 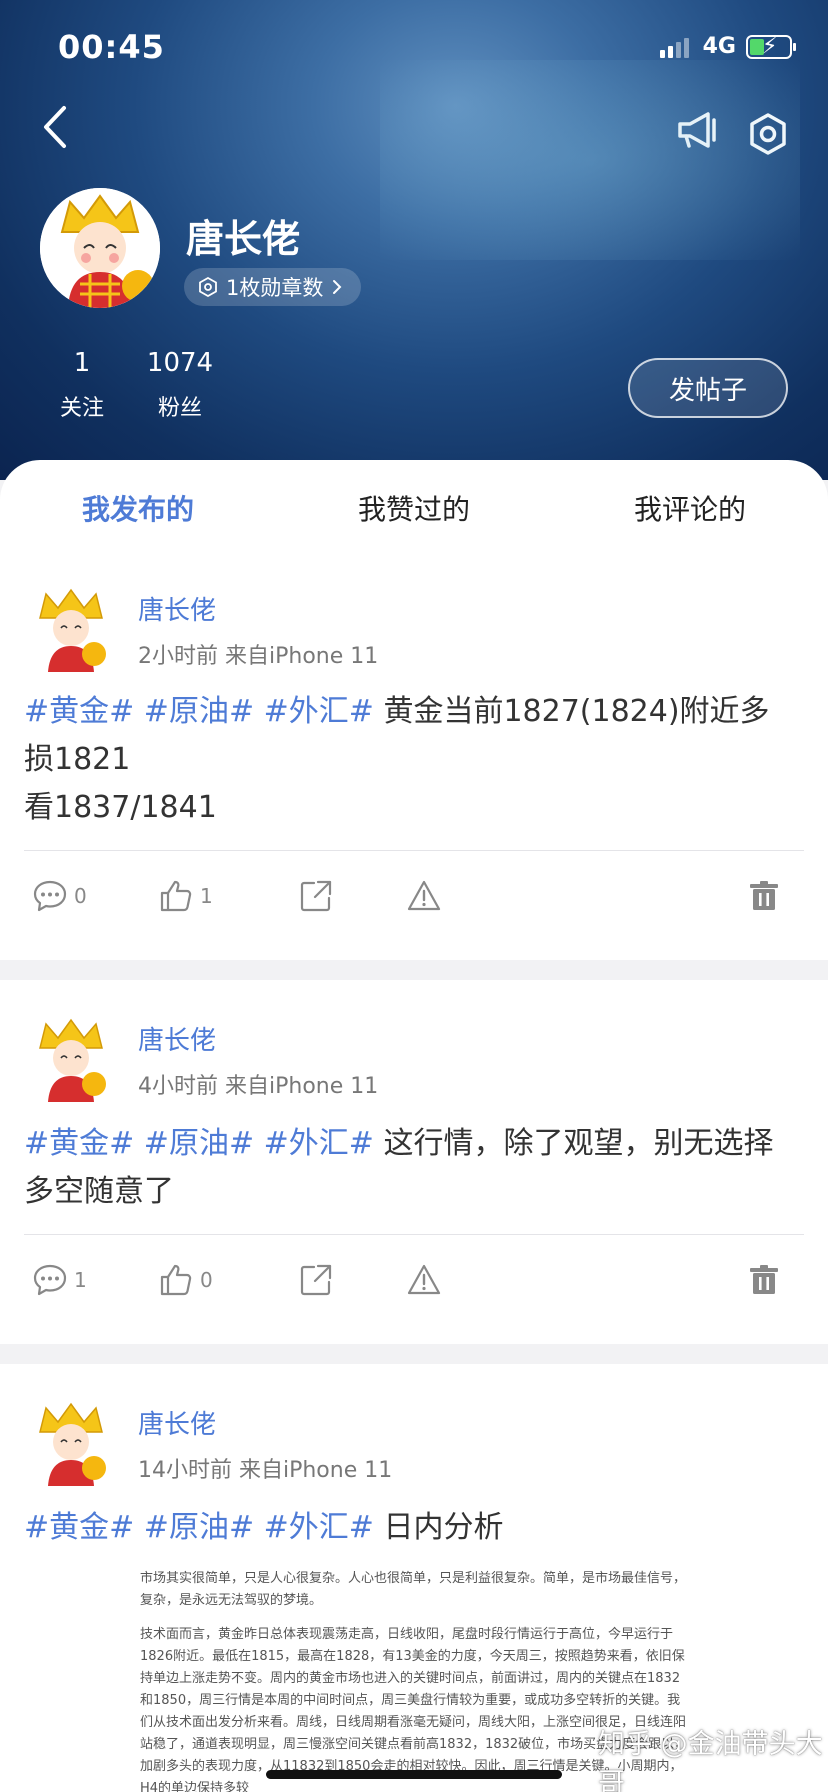 What do you see at coordinates (243, 239) in the screenshot?
I see `profile-username: 唐长佬` at bounding box center [243, 239].